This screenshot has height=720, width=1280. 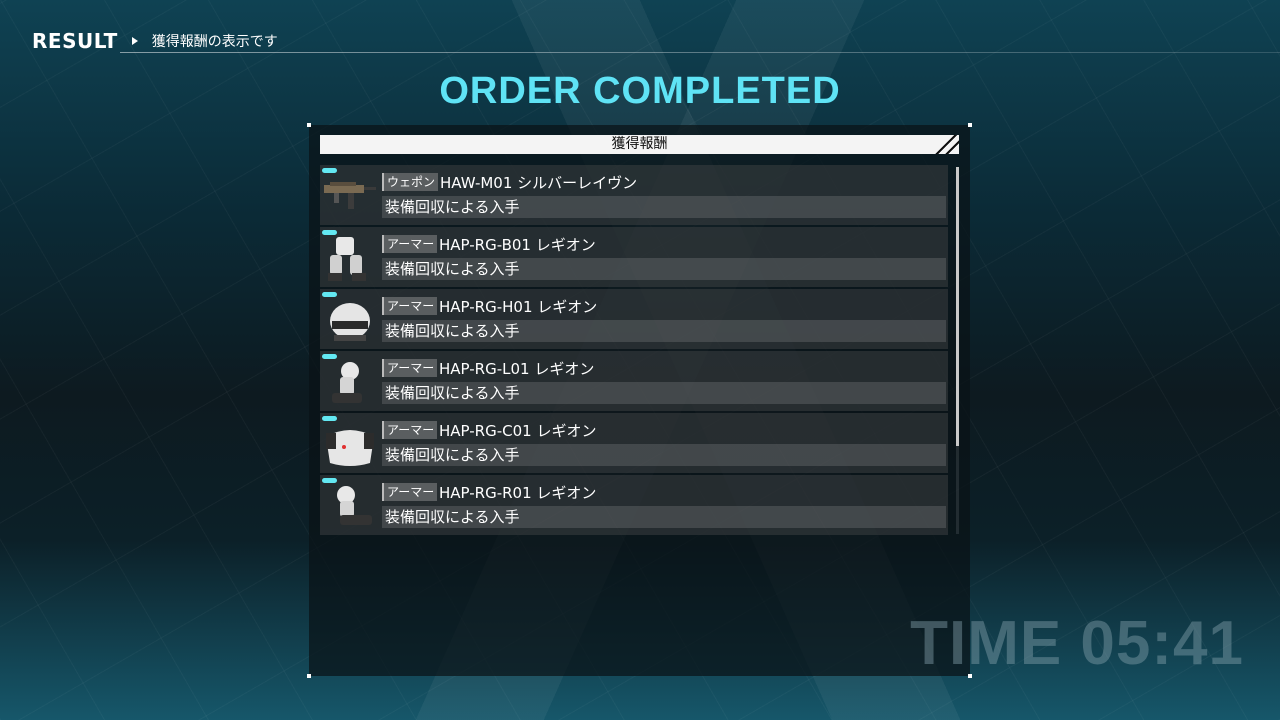 What do you see at coordinates (700, 52) in the screenshot?
I see `header-divider` at bounding box center [700, 52].